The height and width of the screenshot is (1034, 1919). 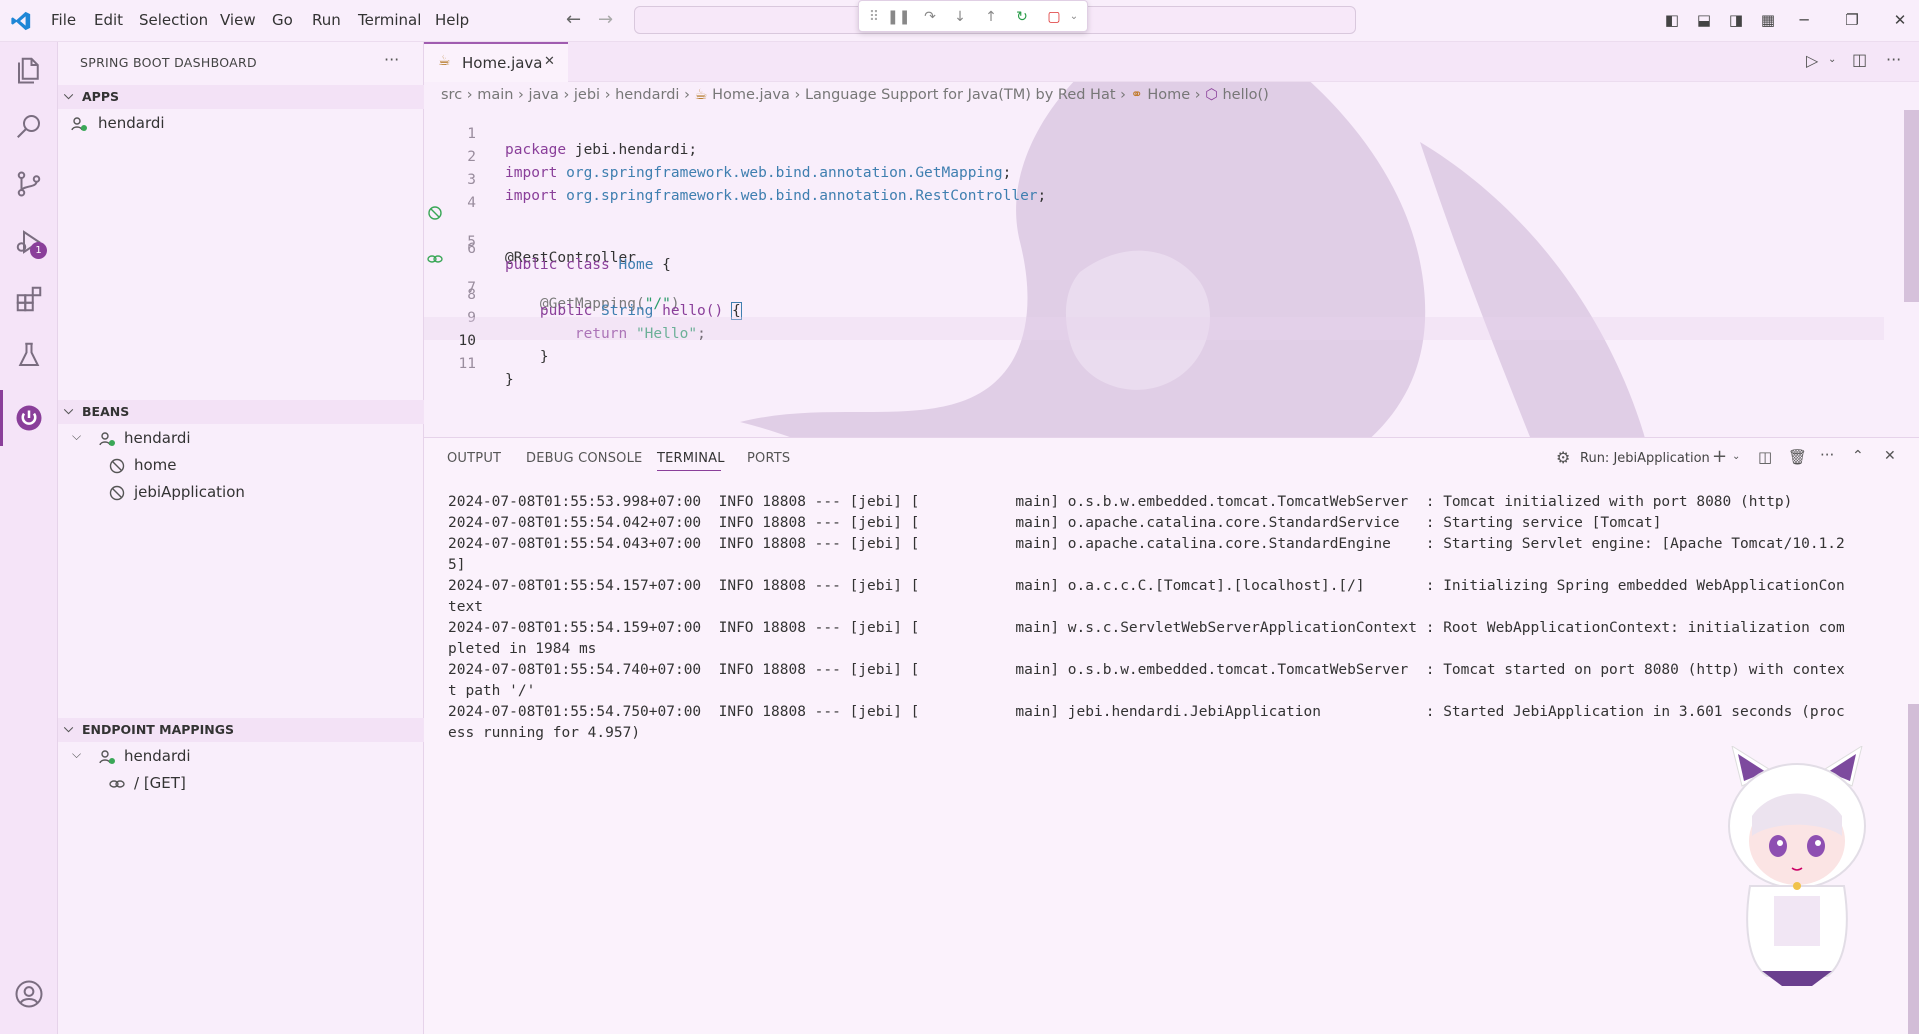 What do you see at coordinates (435, 213) in the screenshot?
I see `bean-gutter-icon` at bounding box center [435, 213].